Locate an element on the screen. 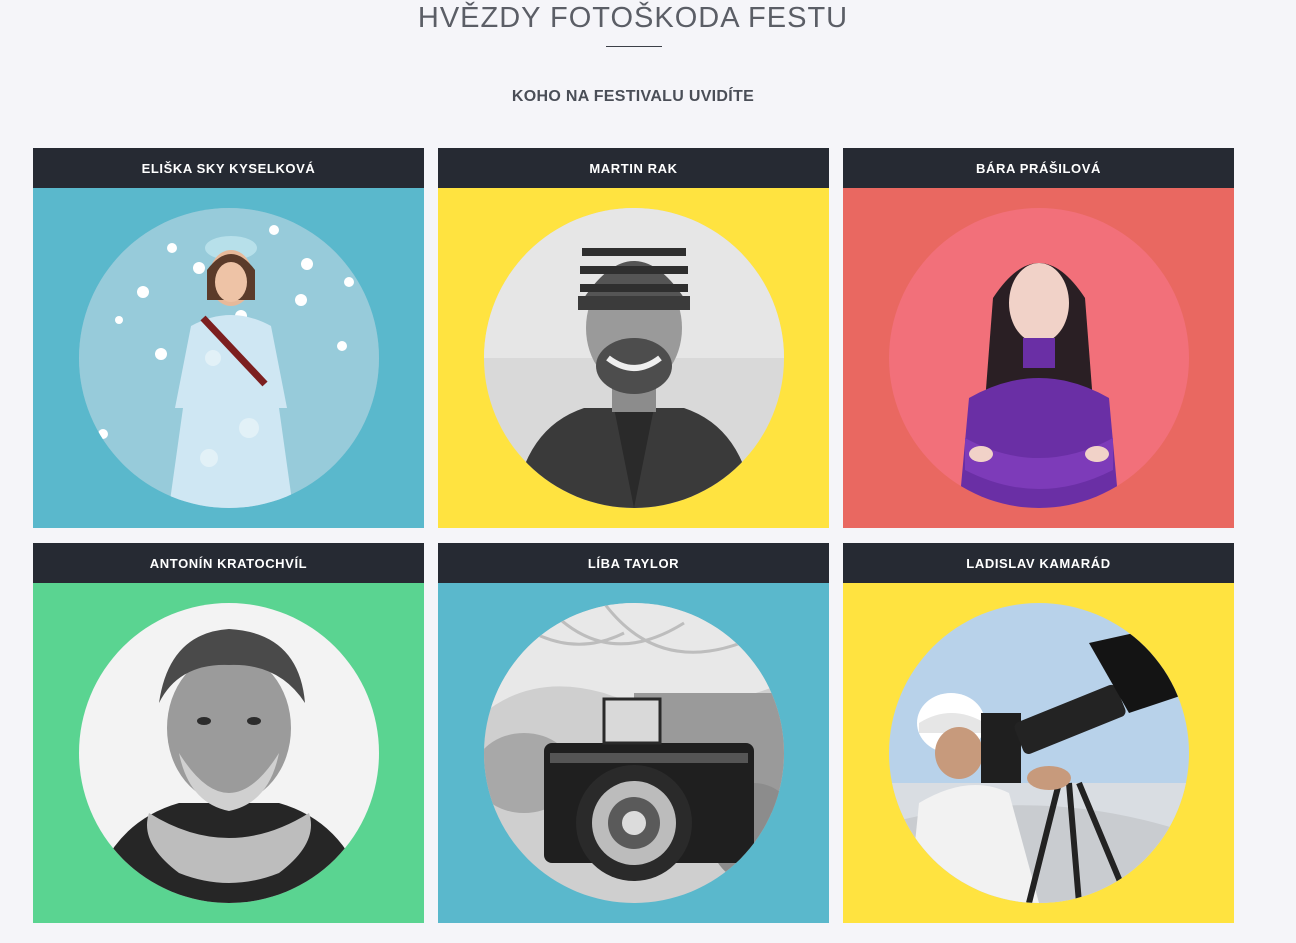  page-title: HVĚZDY FOTOŠKODA FESTU is located at coordinates (633, 18).